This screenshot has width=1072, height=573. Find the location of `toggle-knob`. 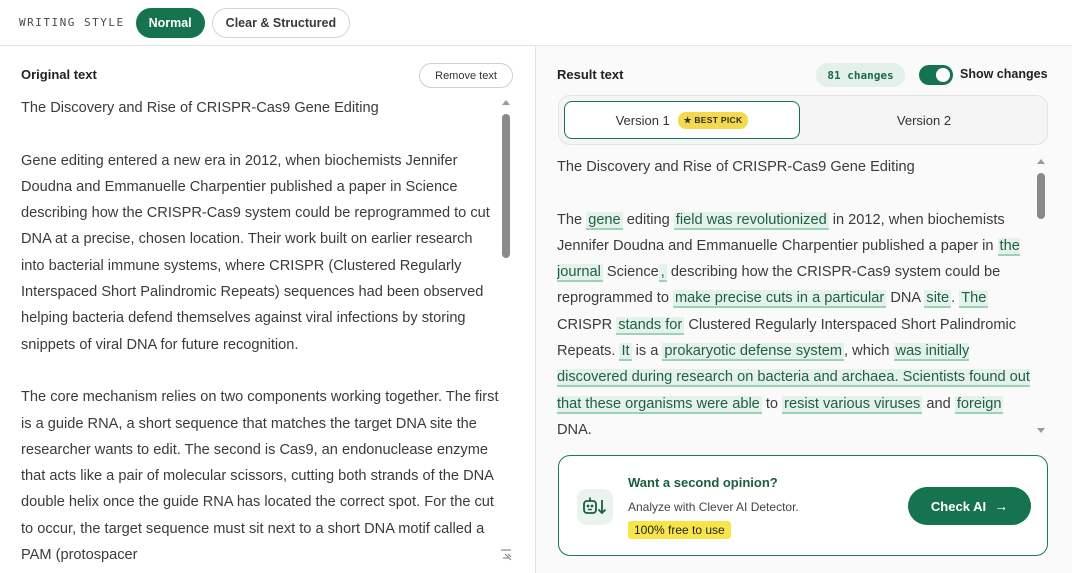

toggle-knob is located at coordinates (943, 75).